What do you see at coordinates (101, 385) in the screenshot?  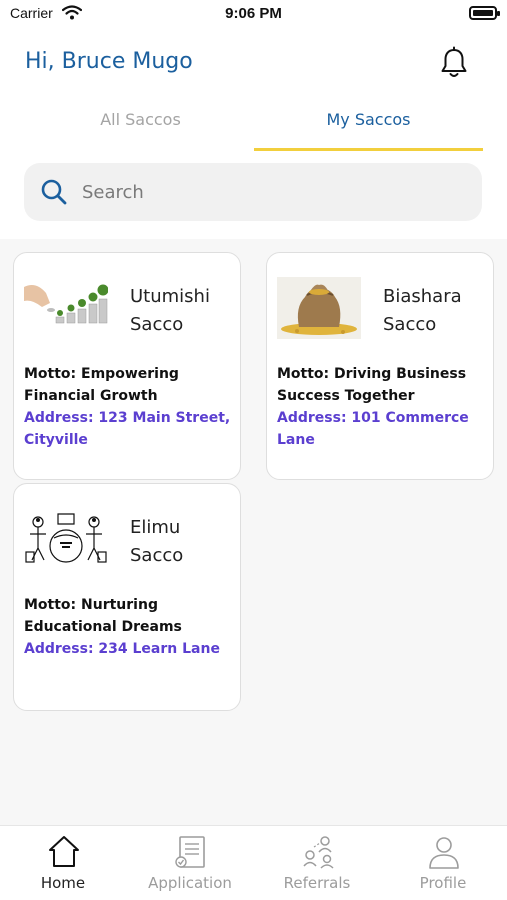 I see `sacco-motto: Motto: Empowering Financial Growth` at bounding box center [101, 385].